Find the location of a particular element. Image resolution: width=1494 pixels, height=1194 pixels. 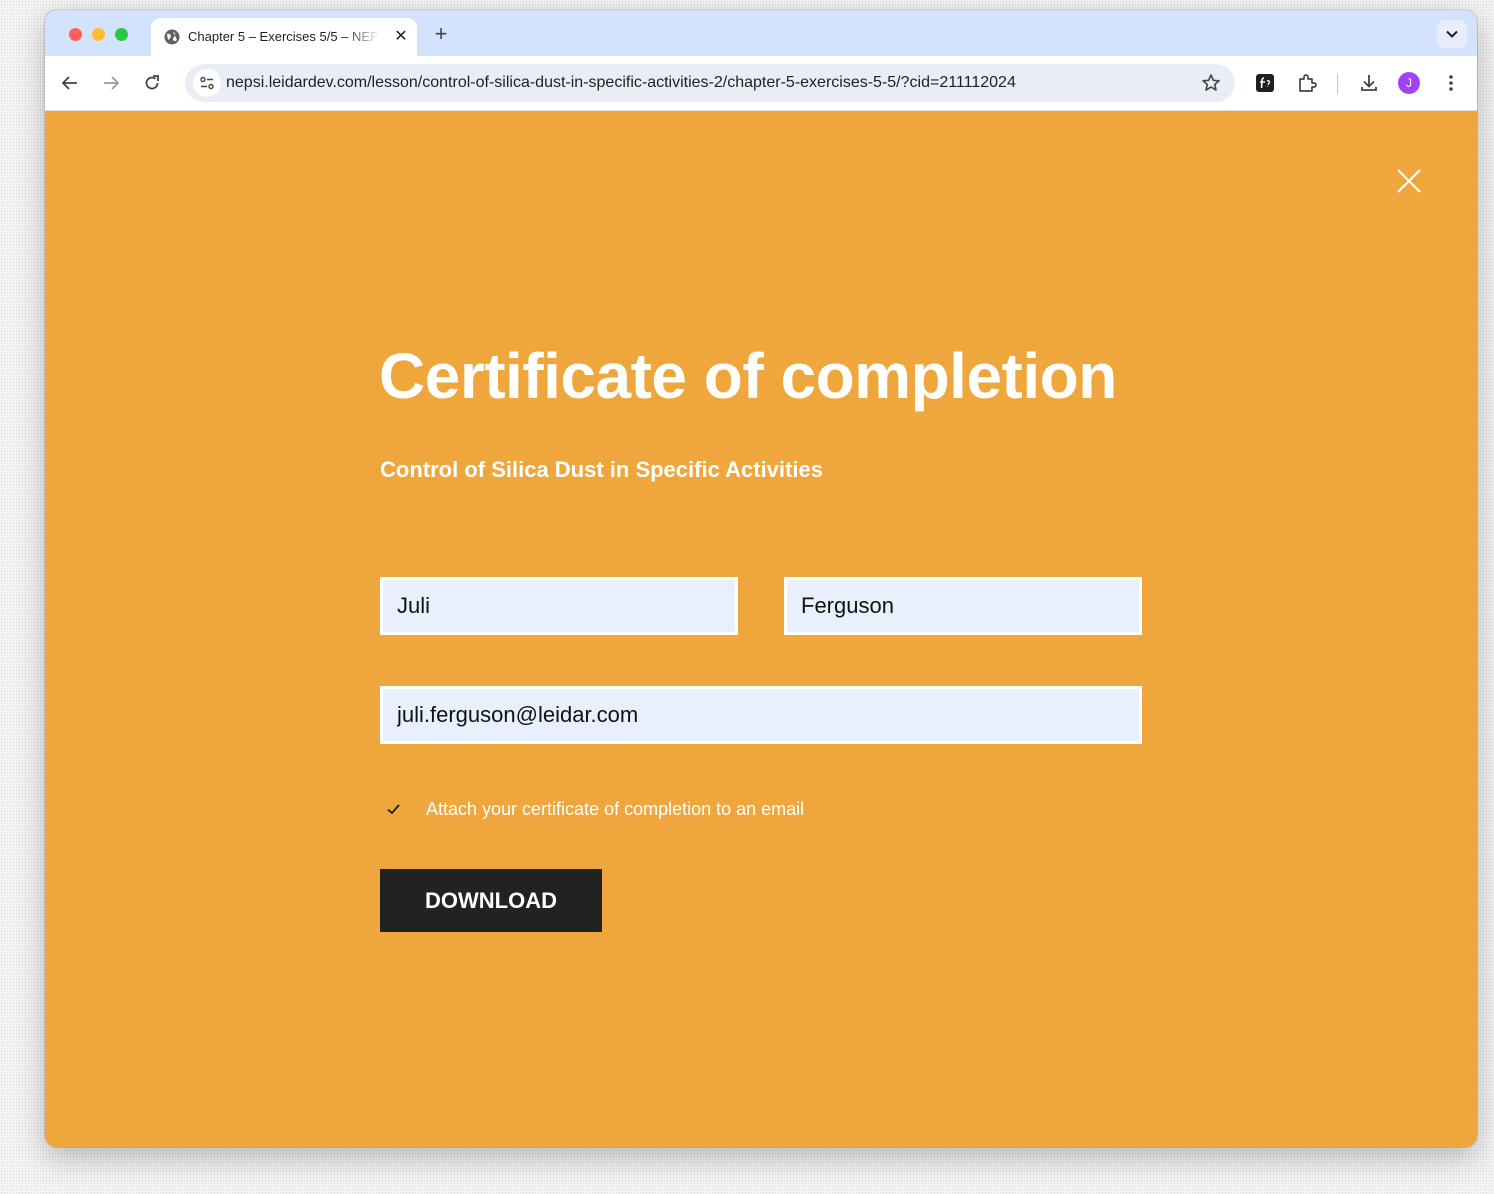

extension-f-icon is located at coordinates (1265, 83).